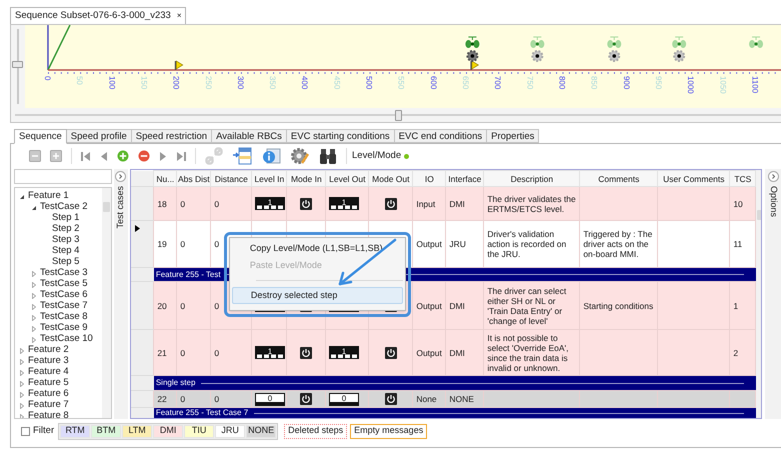 Image resolution: width=781 pixels, height=452 pixels. Describe the element at coordinates (619, 178) in the screenshot. I see `column-header: Comments` at that location.